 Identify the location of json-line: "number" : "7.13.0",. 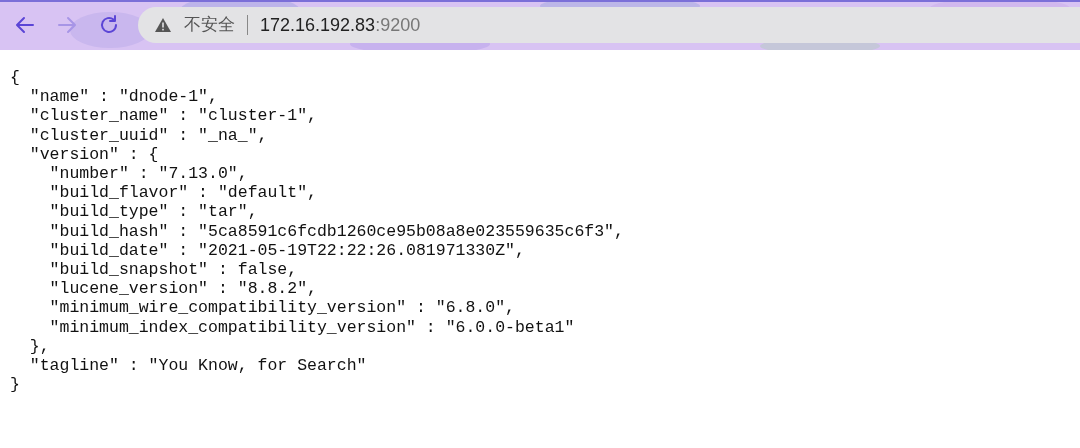
(149, 174).